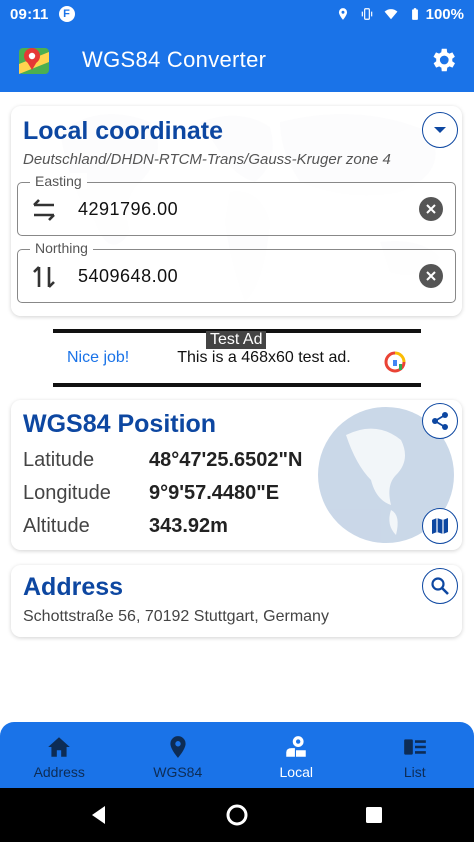 The image size is (474, 842). Describe the element at coordinates (374, 815) in the screenshot. I see `recents-icon` at that location.